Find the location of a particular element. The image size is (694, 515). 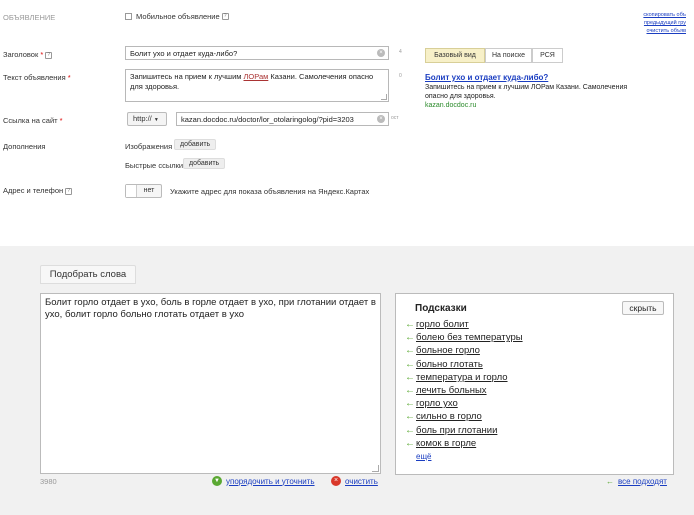

tab-basic-view: Базовый вид is located at coordinates (455, 55).